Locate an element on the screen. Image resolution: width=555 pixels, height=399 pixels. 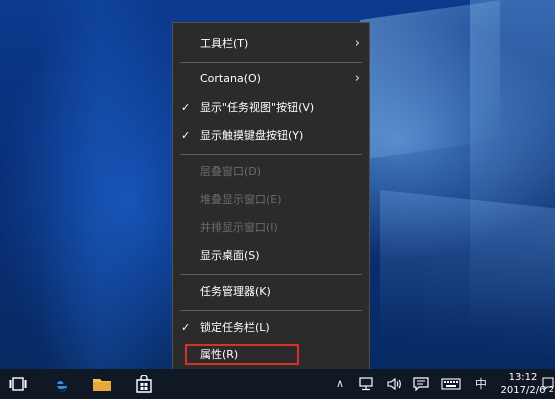
message-icon is located at coordinates (421, 384).